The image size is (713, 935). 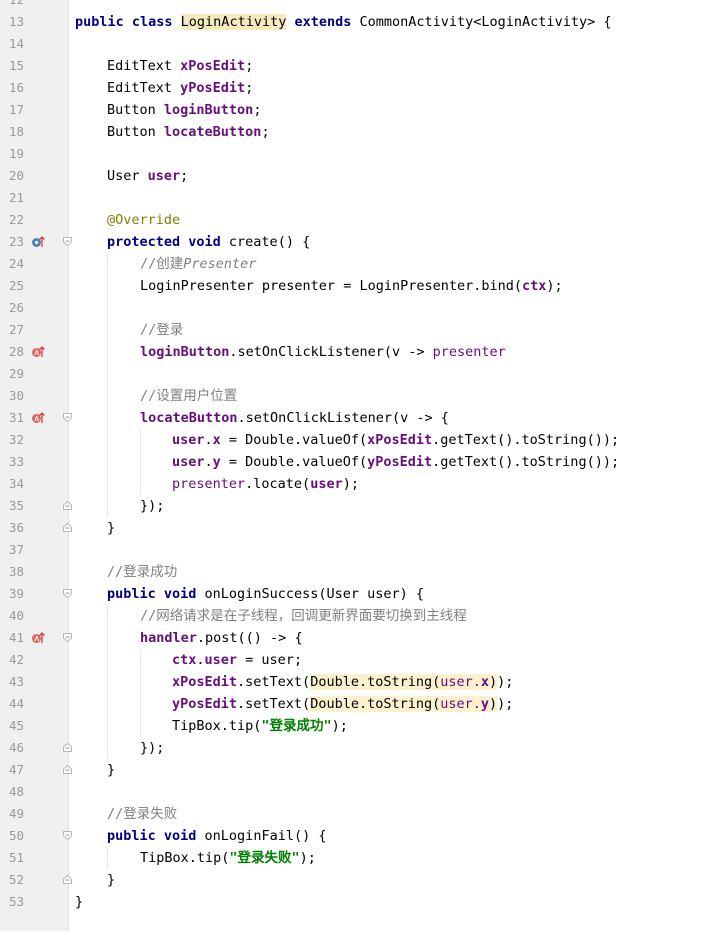 I want to click on line-number: 46, so click(x=16, y=747).